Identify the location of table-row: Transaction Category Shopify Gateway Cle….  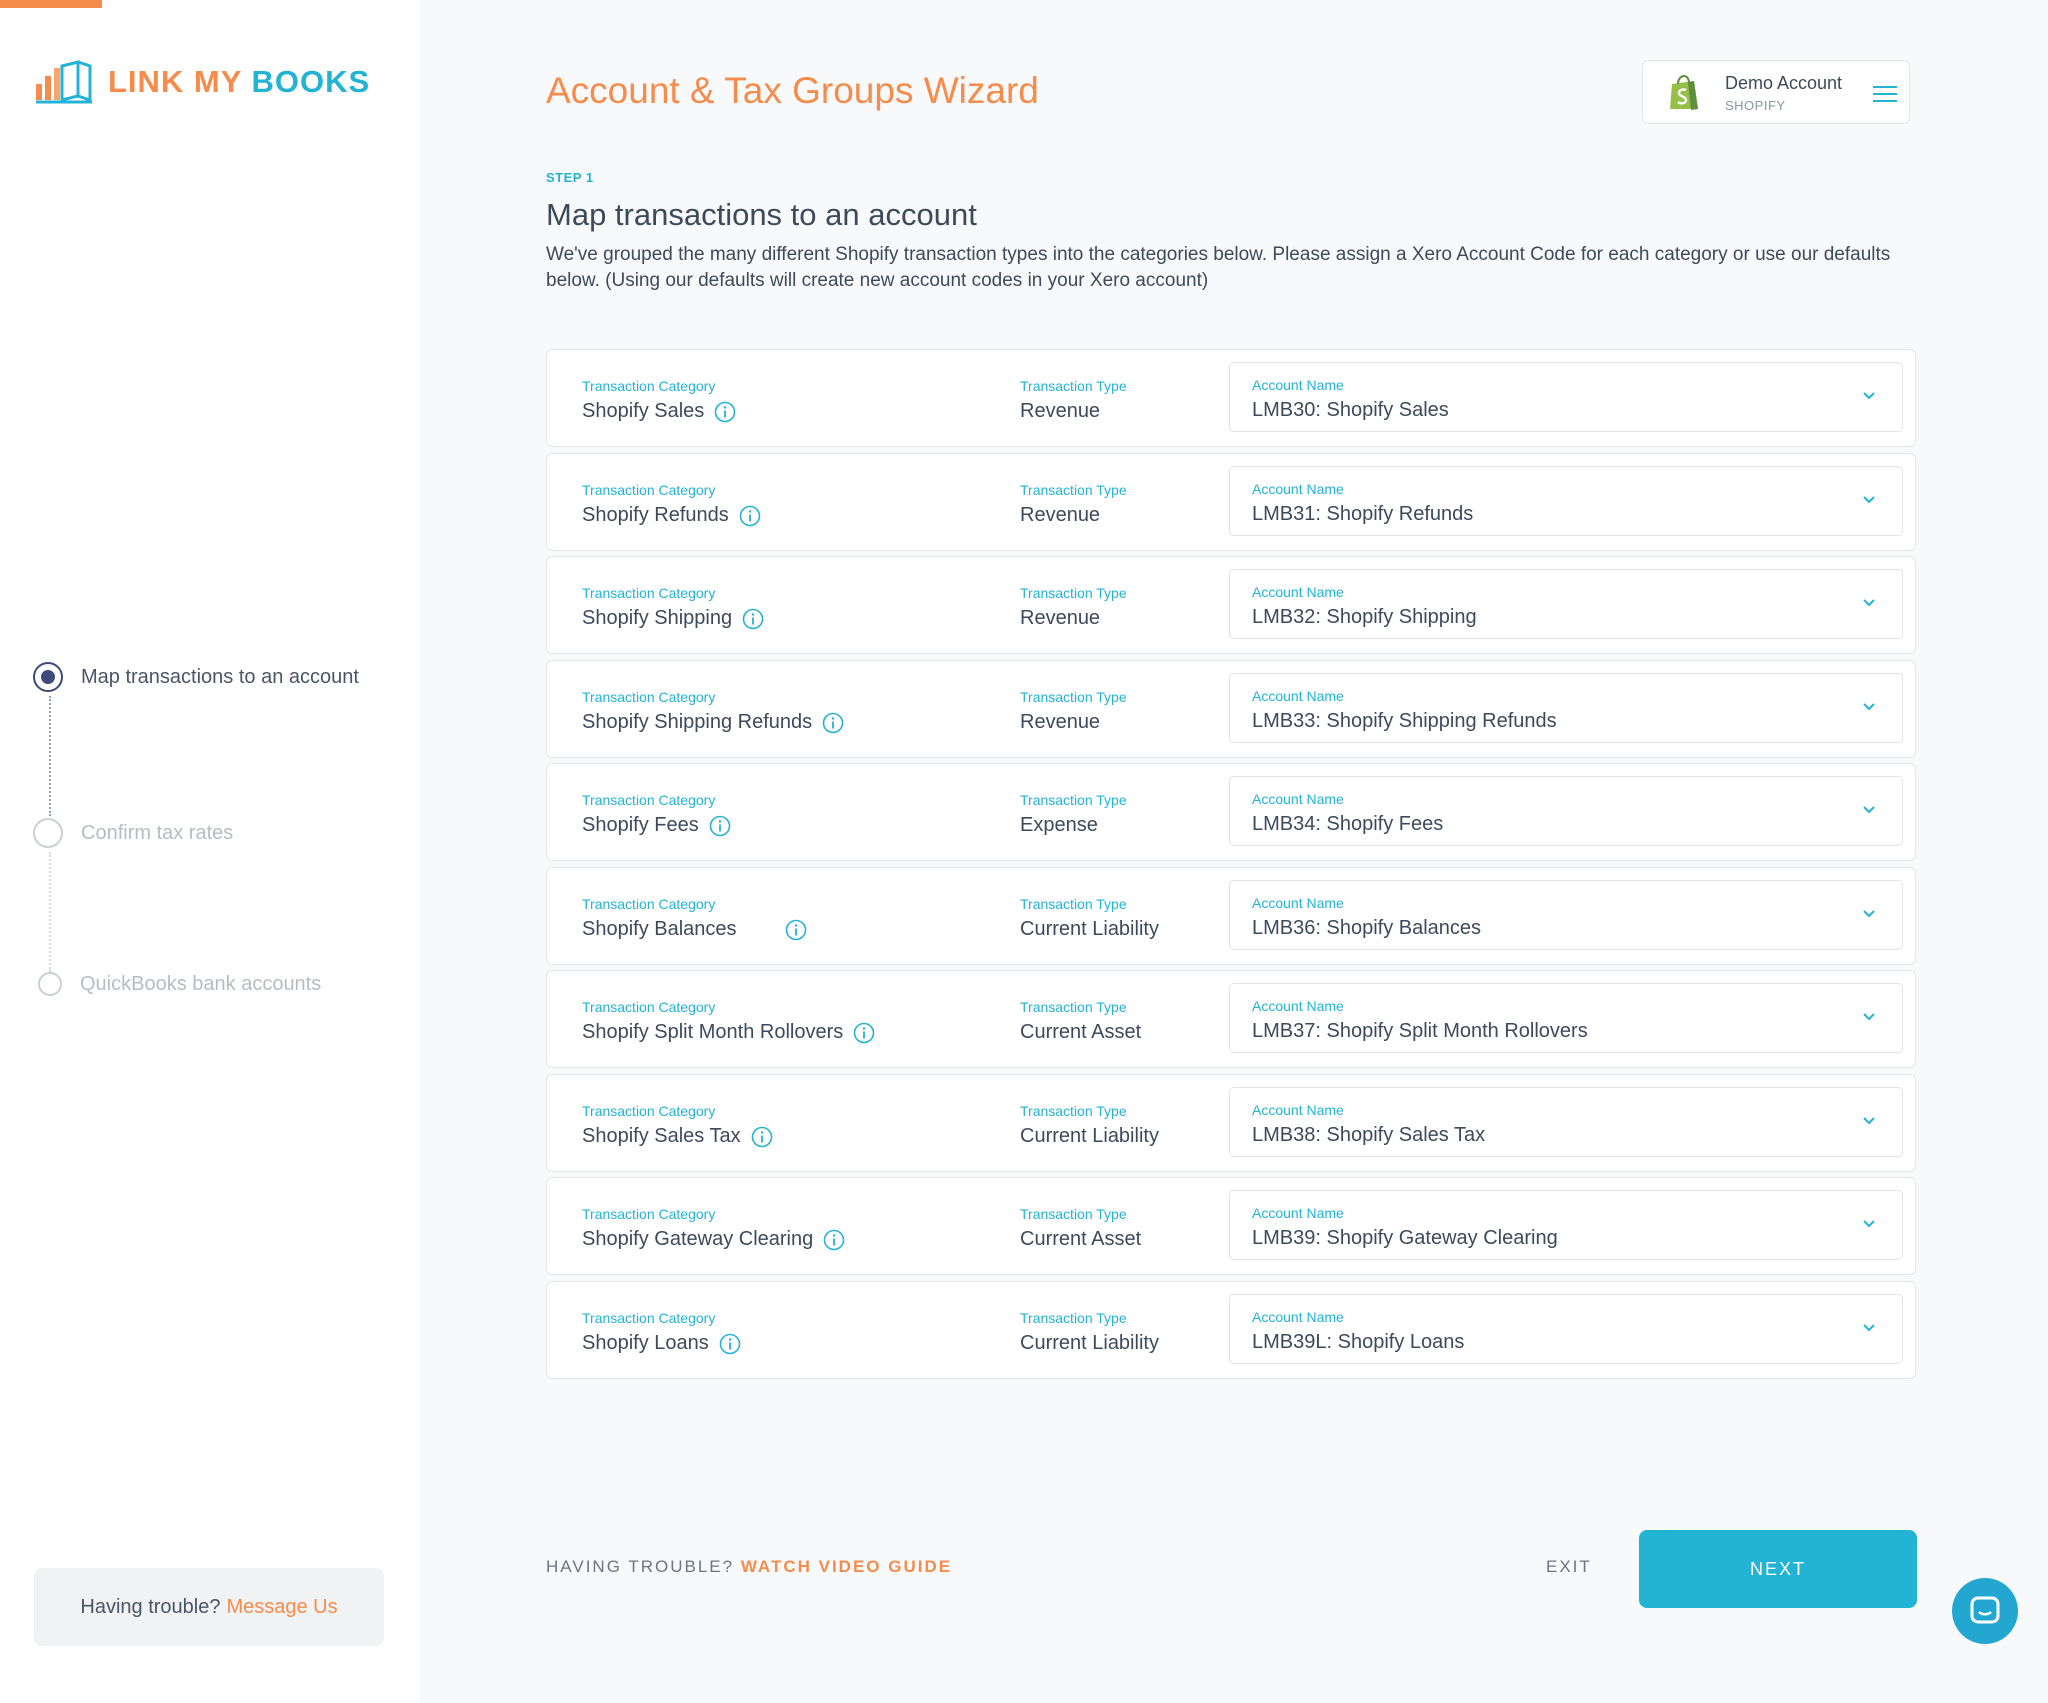
(1231, 1226).